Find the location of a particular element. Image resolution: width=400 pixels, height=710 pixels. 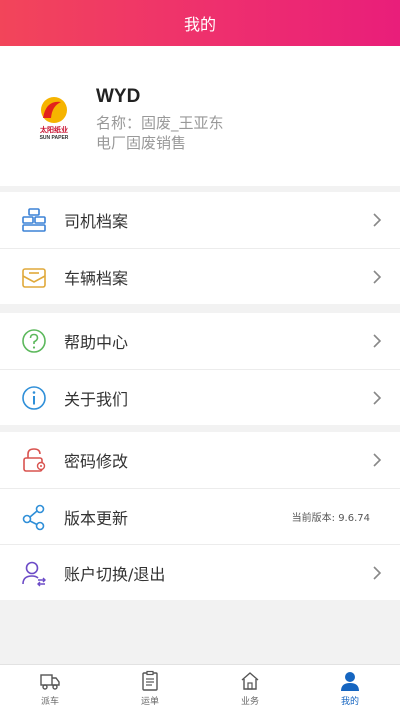

change-password-label: 密码修改 is located at coordinates (96, 461).